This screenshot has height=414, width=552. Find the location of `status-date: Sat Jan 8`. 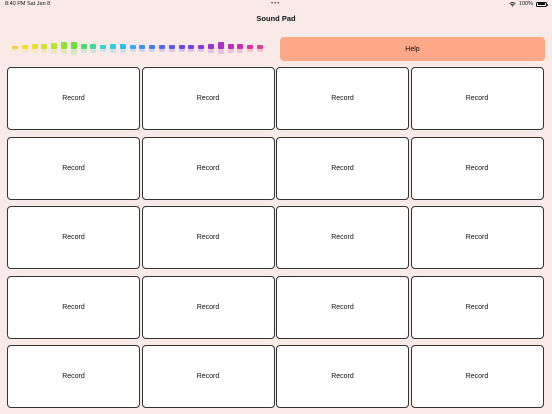

status-date: Sat Jan 8 is located at coordinates (39, 4).